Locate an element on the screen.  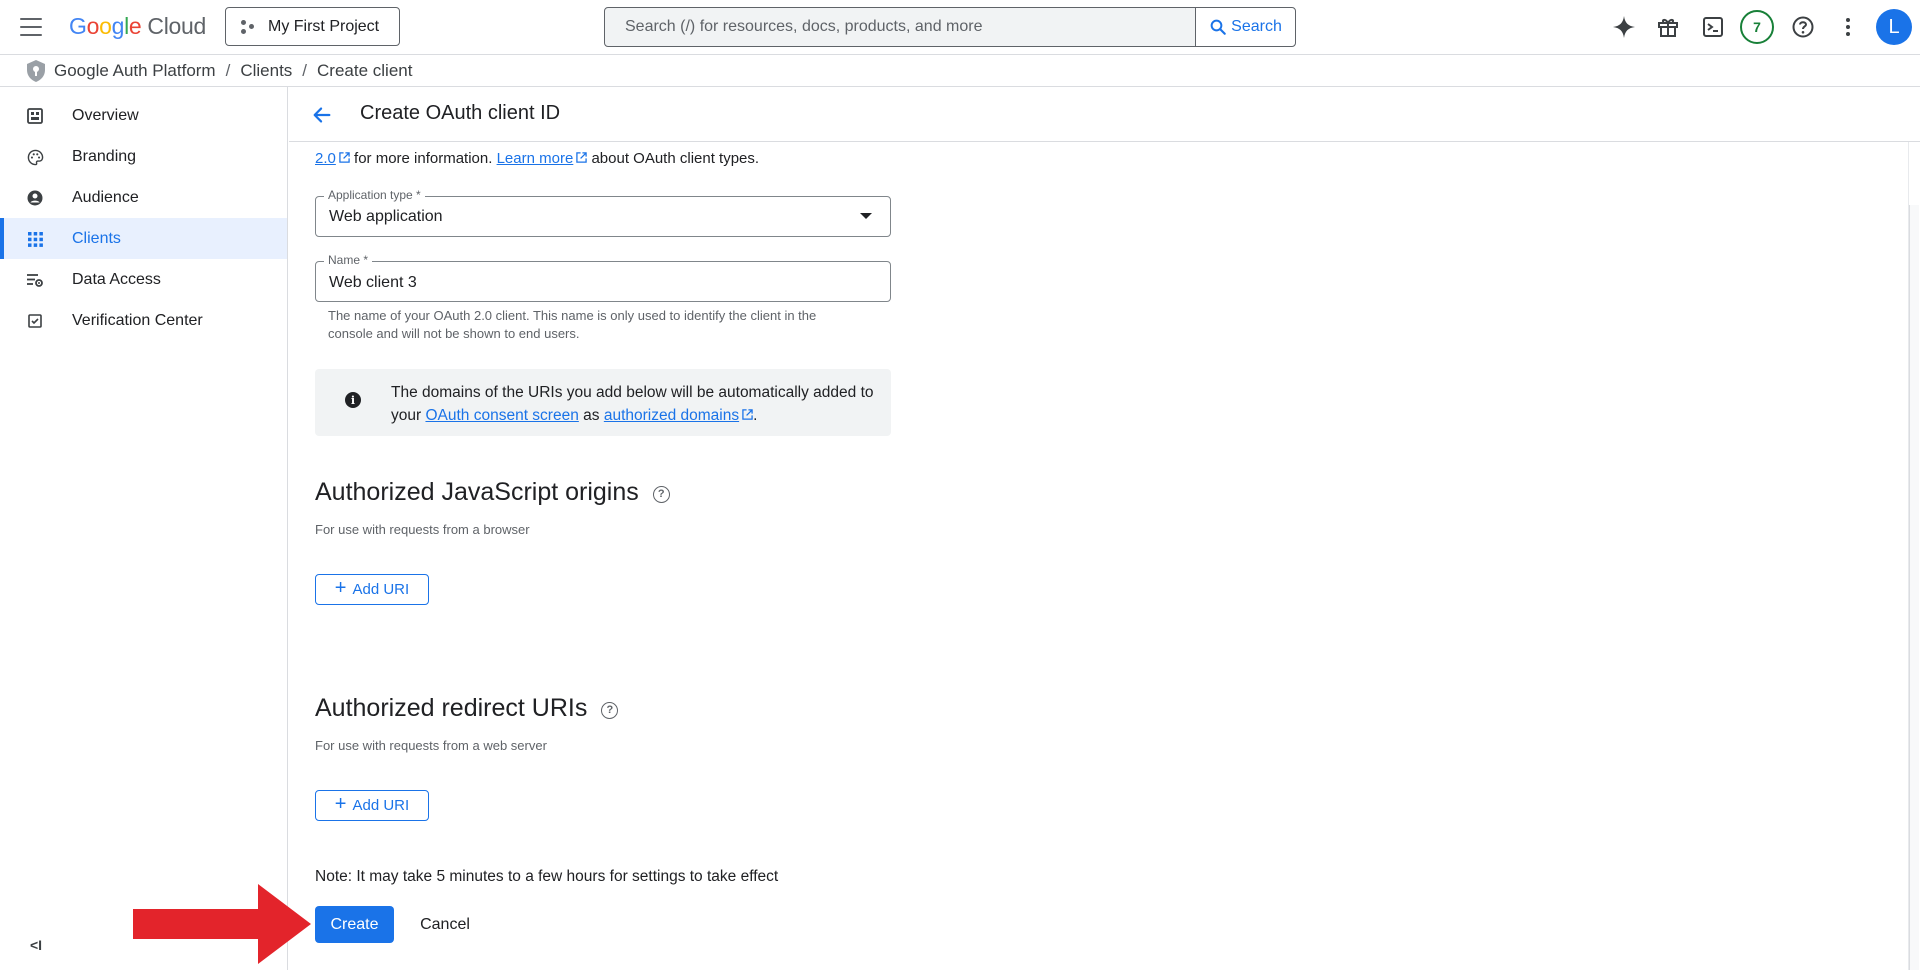
grid-icon is located at coordinates (35, 239).